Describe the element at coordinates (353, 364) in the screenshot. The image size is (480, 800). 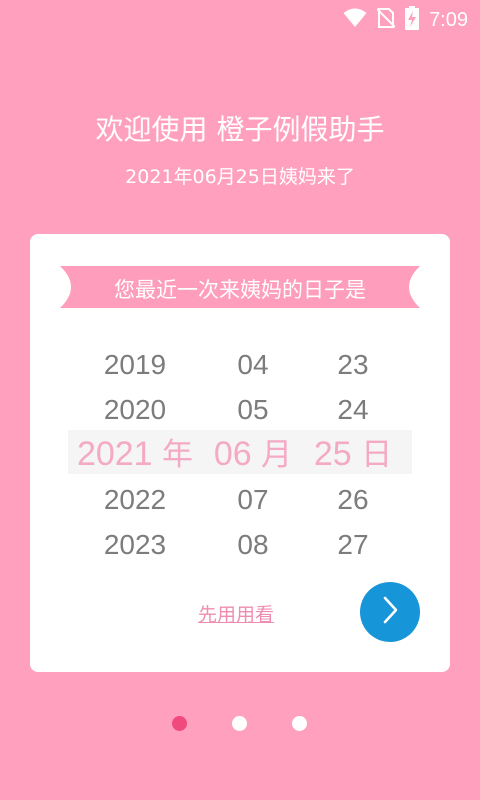
I see `day-option: 23` at that location.